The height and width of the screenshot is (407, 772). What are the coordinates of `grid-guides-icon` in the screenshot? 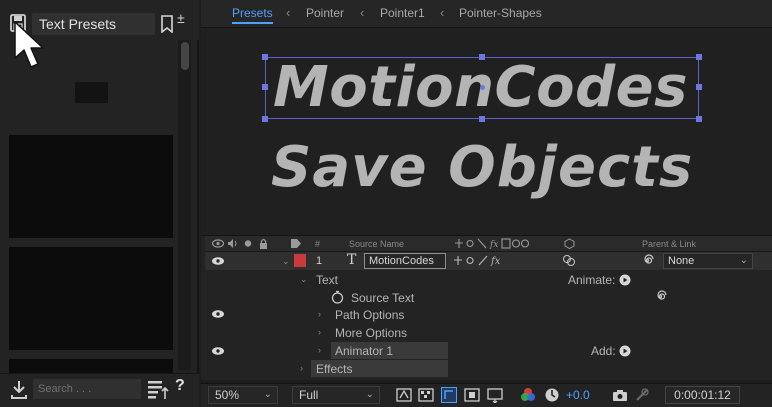 It's located at (495, 395).